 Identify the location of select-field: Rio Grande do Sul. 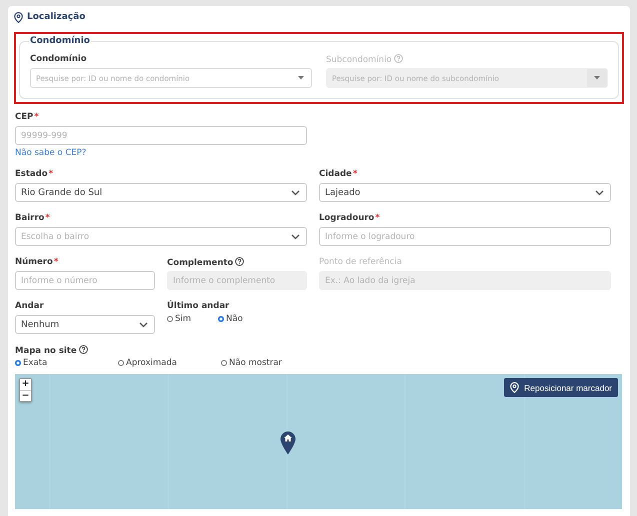
(161, 192).